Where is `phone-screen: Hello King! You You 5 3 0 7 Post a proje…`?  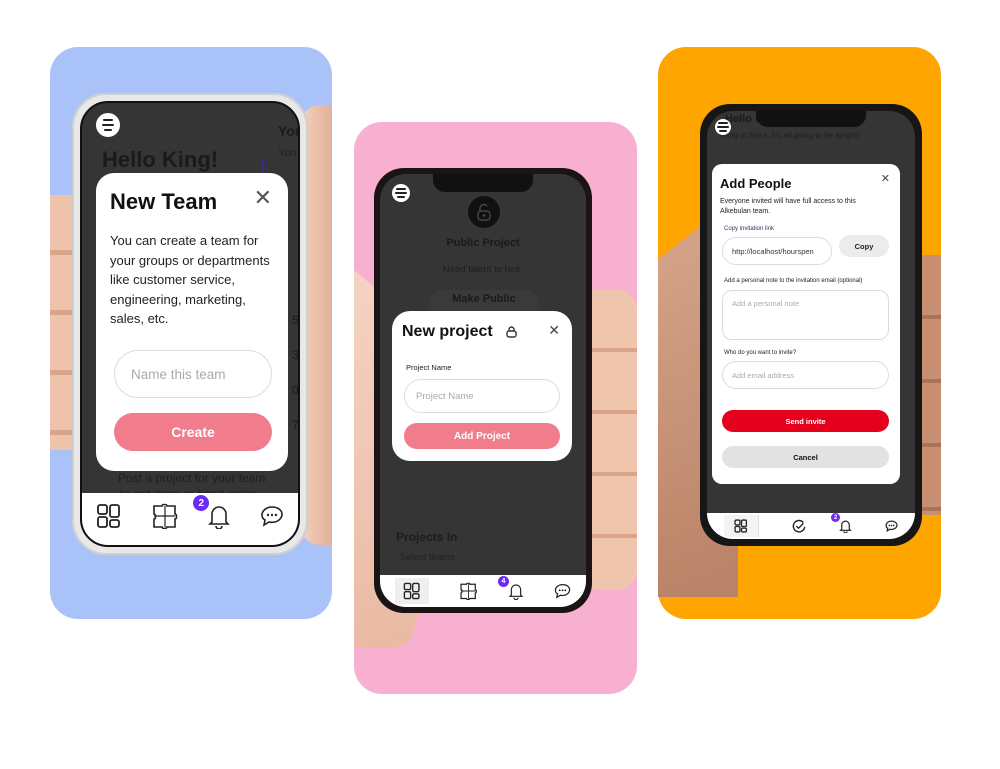 phone-screen: Hello King! You You 5 3 0 7 Post a proje… is located at coordinates (190, 324).